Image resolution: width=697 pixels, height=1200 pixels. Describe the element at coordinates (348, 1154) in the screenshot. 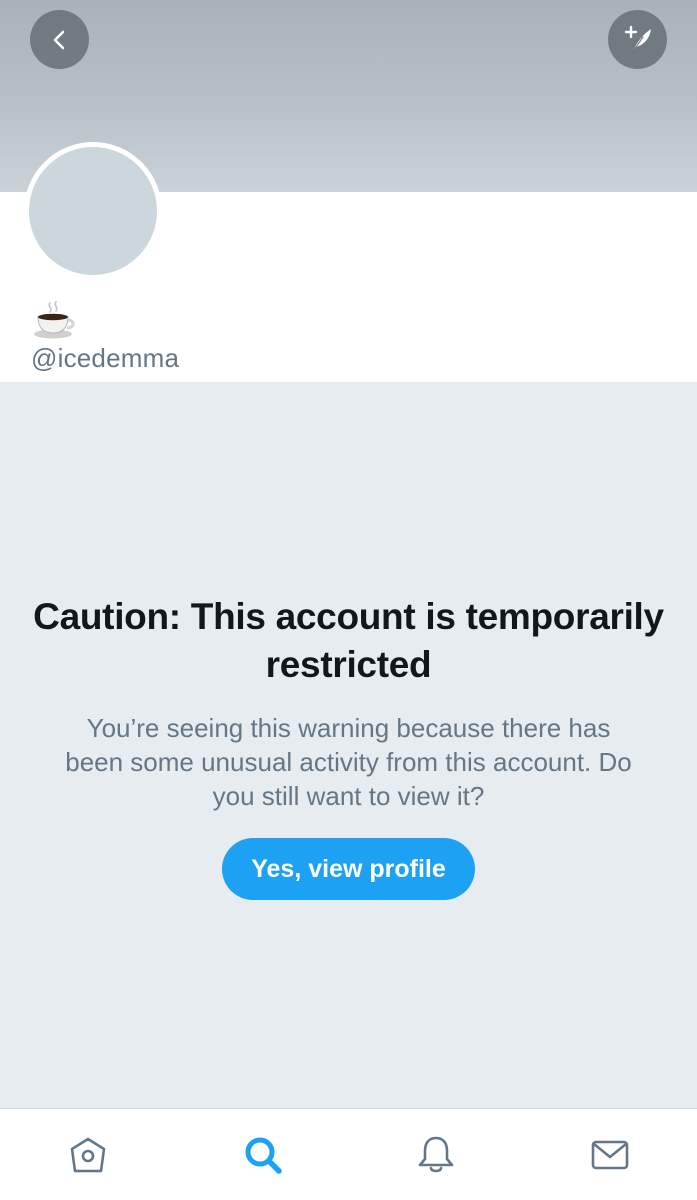

I see `bottom-tab-bar` at that location.